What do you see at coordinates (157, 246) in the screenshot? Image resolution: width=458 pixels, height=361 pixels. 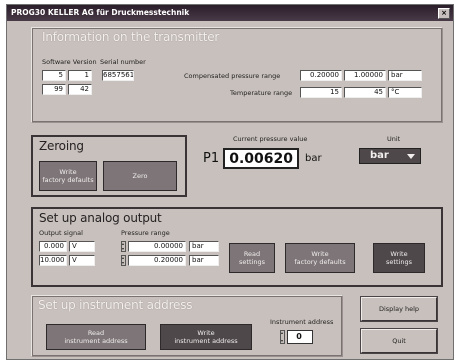 I see `pressure-range-min: 0.00000` at bounding box center [157, 246].